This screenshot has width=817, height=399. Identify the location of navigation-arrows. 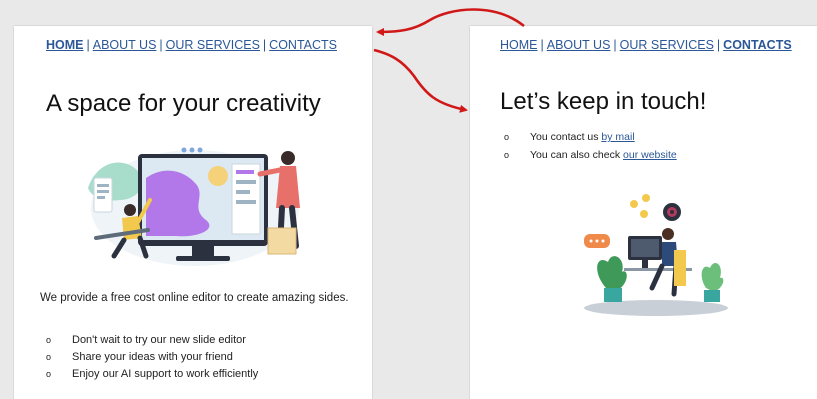
(449, 60).